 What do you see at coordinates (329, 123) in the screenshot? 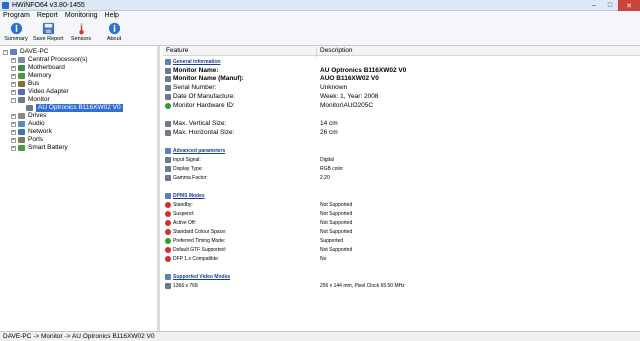
I see `detail-value: 14 cm` at bounding box center [329, 123].